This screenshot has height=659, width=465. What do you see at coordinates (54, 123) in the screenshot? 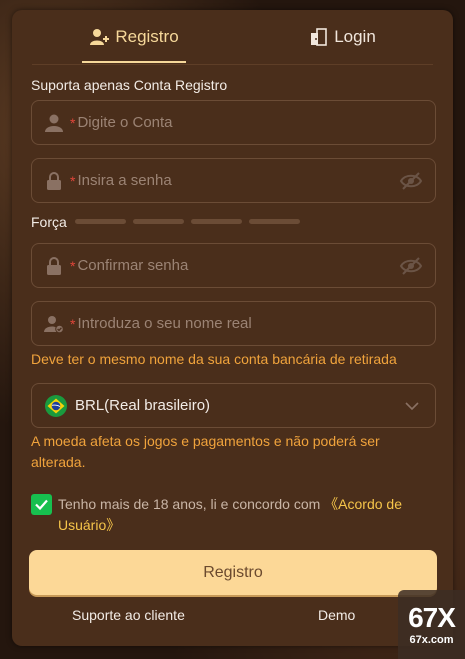
I see `user-icon` at bounding box center [54, 123].